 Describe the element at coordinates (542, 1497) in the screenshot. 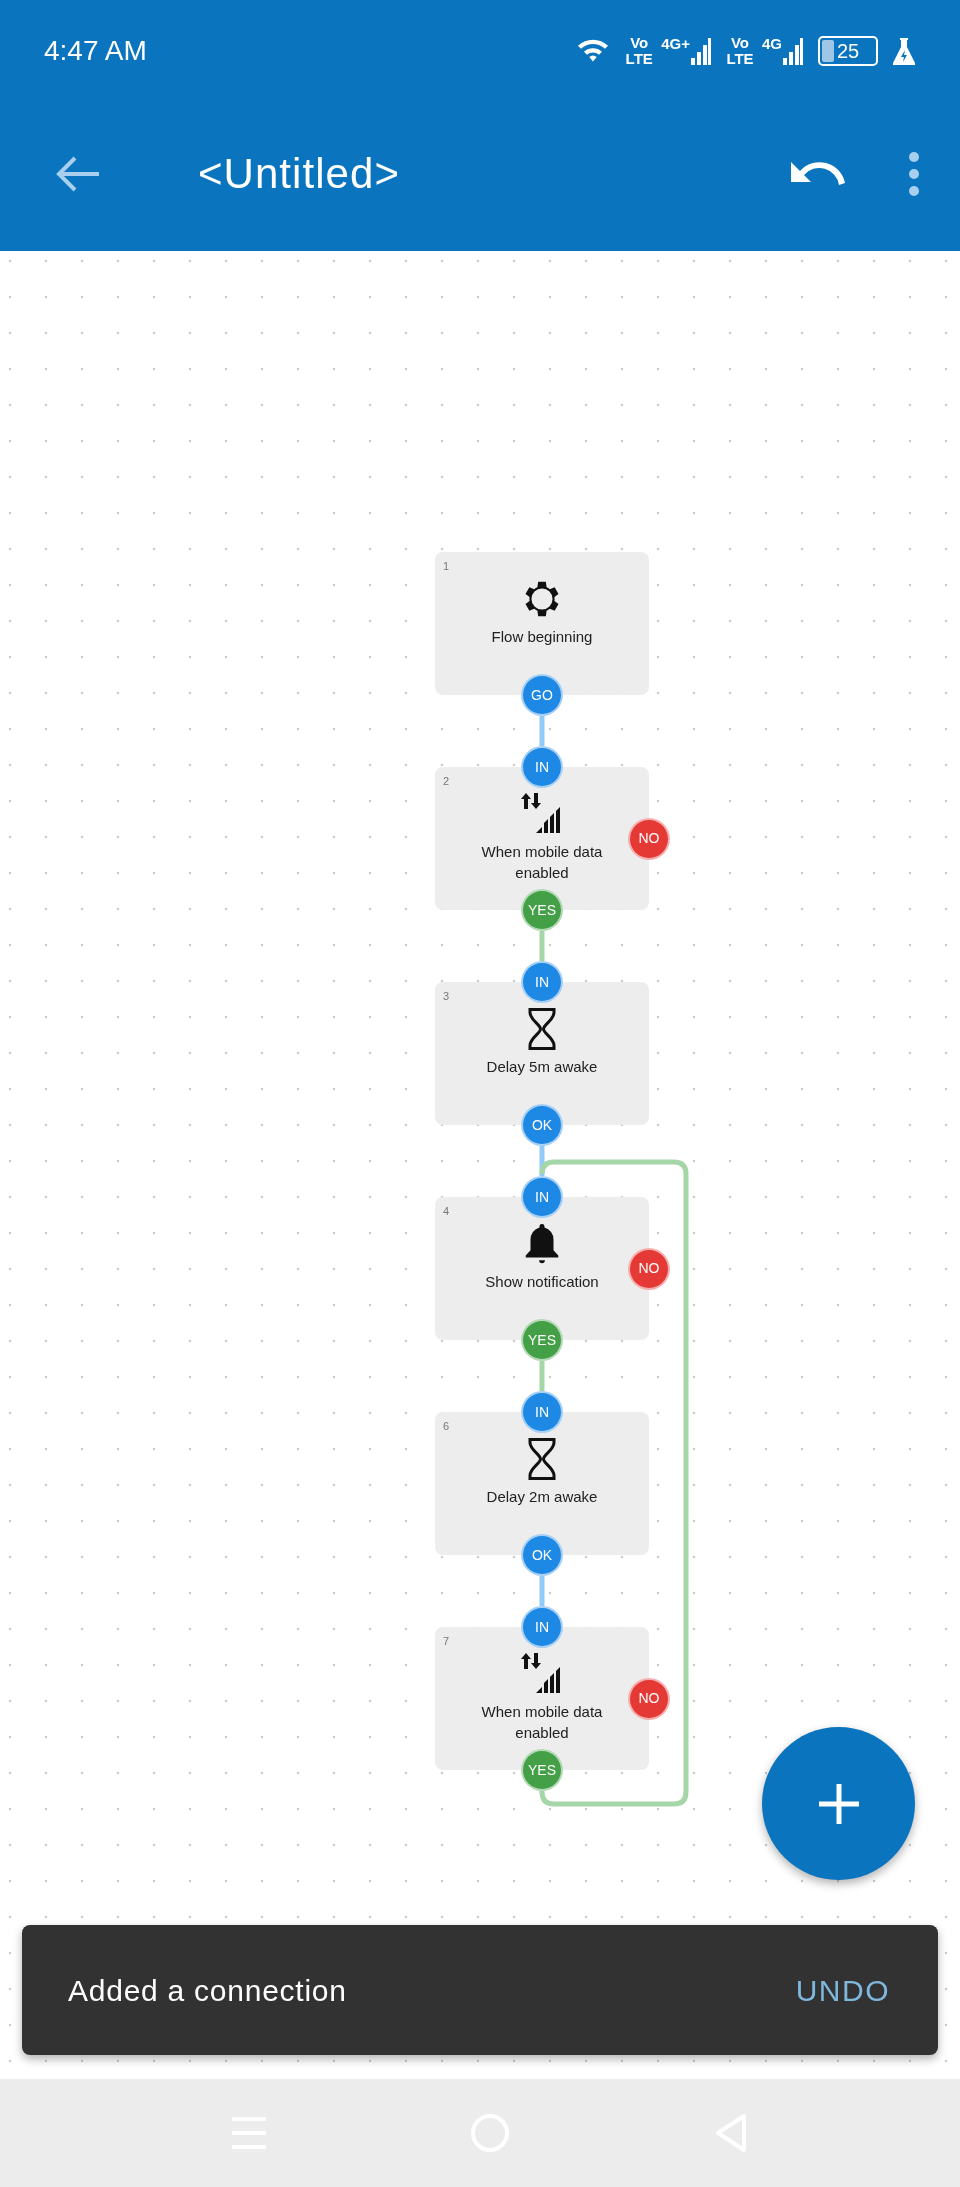

I see `node-label: Delay 2m awake` at that location.